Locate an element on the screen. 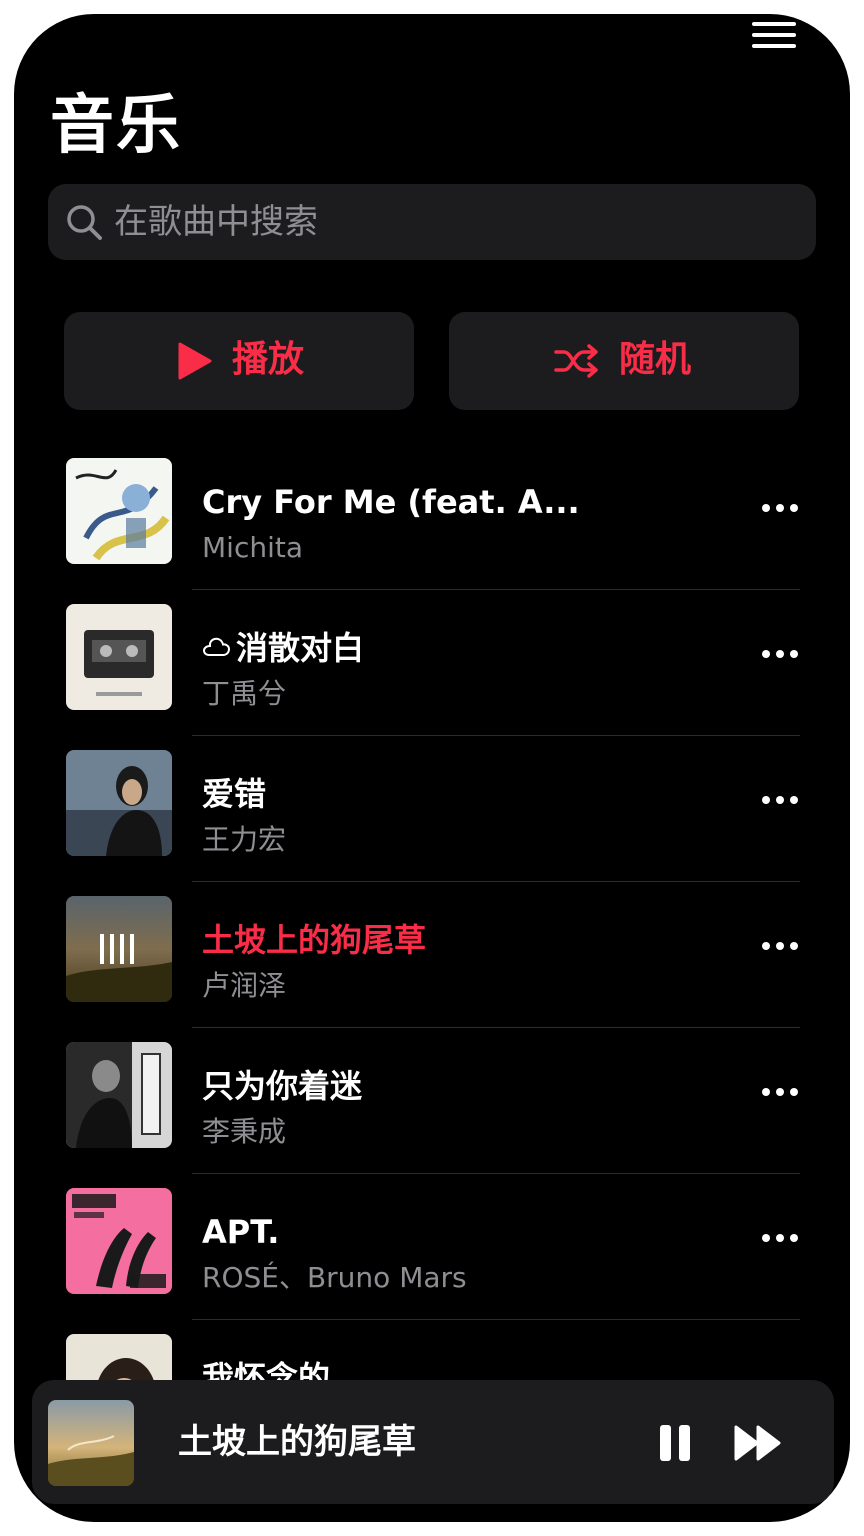 Image resolution: width=864 pixels, height=1536 pixels. song-artist: Michita is located at coordinates (252, 547).